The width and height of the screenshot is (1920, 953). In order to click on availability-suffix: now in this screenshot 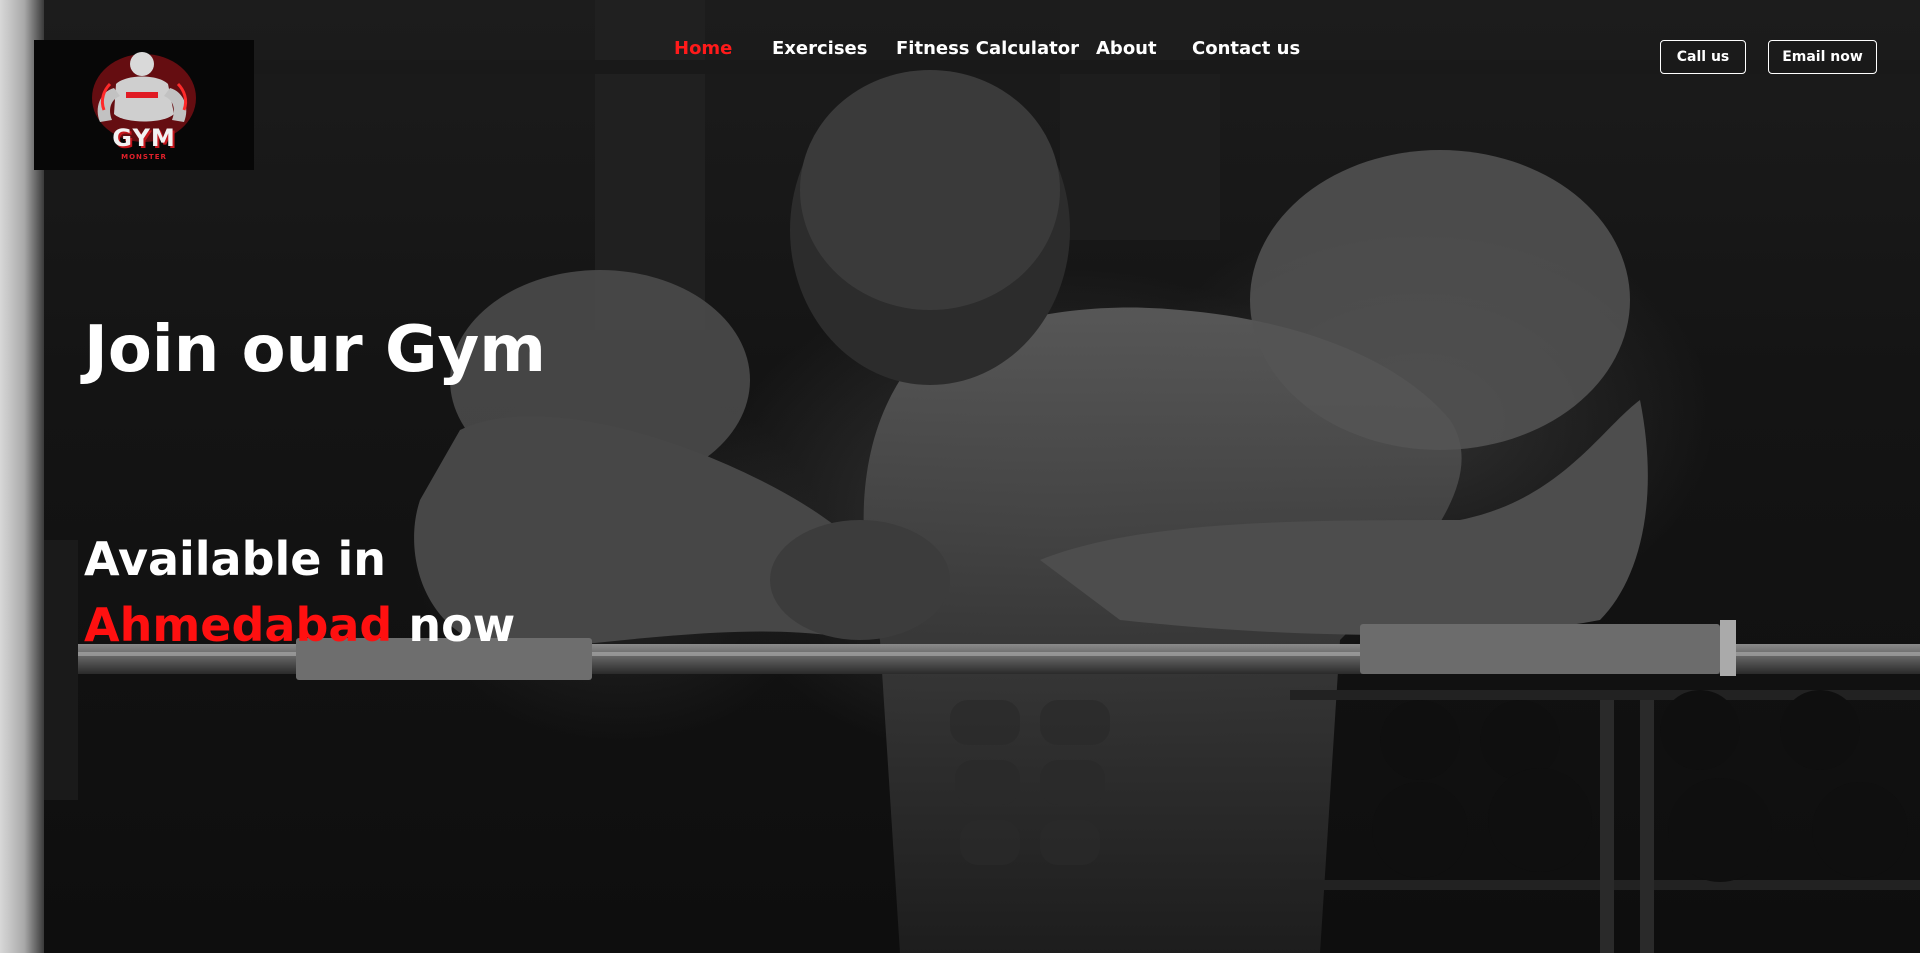, I will do `click(462, 625)`.